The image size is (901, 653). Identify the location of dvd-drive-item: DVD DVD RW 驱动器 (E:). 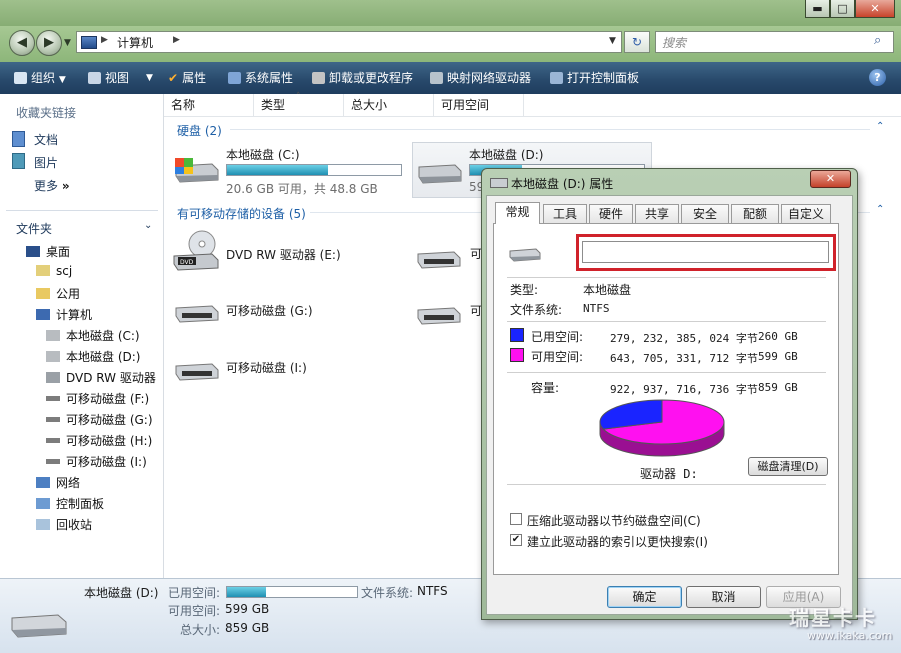
(288, 253).